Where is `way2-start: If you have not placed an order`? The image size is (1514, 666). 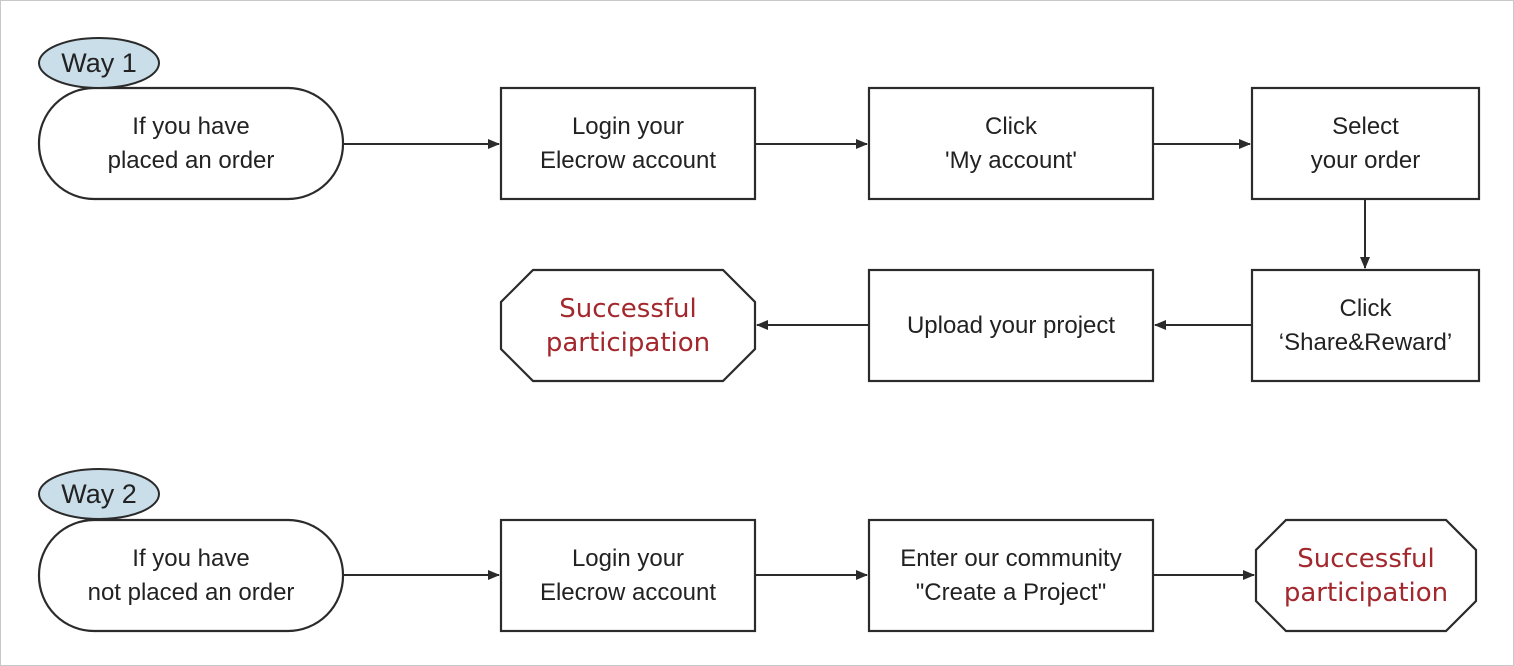 way2-start: If you have not placed an order is located at coordinates (191, 575).